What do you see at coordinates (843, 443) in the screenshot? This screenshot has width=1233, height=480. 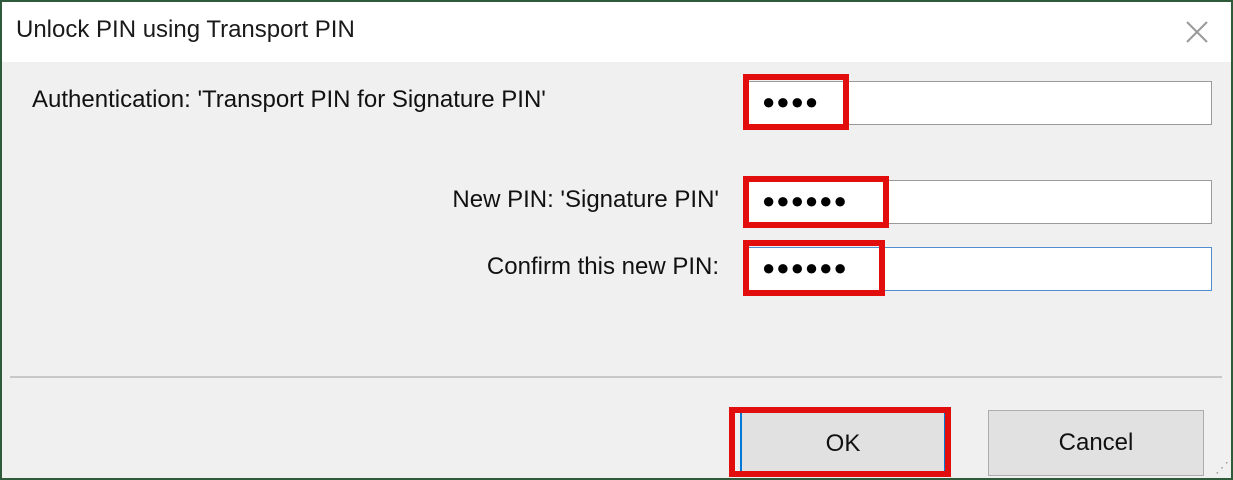 I see `ok-button: OK` at bounding box center [843, 443].